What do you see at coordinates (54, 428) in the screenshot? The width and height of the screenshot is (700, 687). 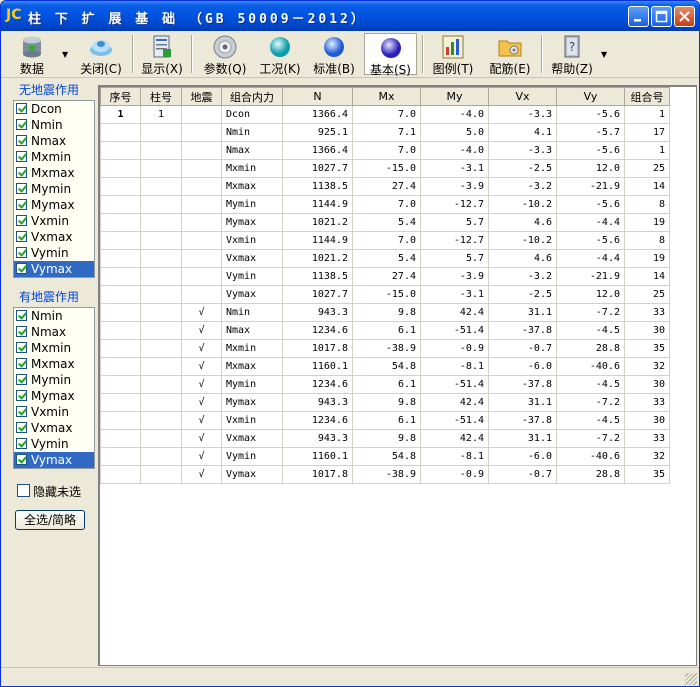 I see `seismic-item: Vxmax` at bounding box center [54, 428].